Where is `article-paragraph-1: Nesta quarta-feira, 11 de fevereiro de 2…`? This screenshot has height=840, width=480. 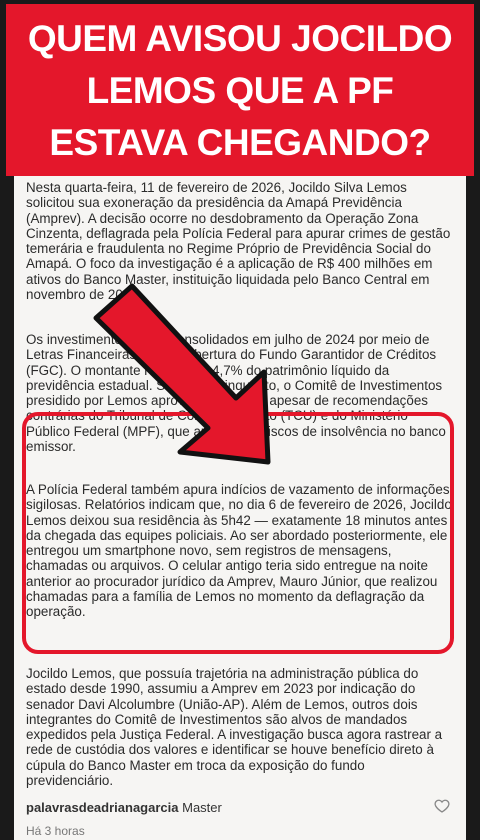 article-paragraph-1: Nesta quarta-feira, 11 de fevereiro de 2… is located at coordinates (238, 241).